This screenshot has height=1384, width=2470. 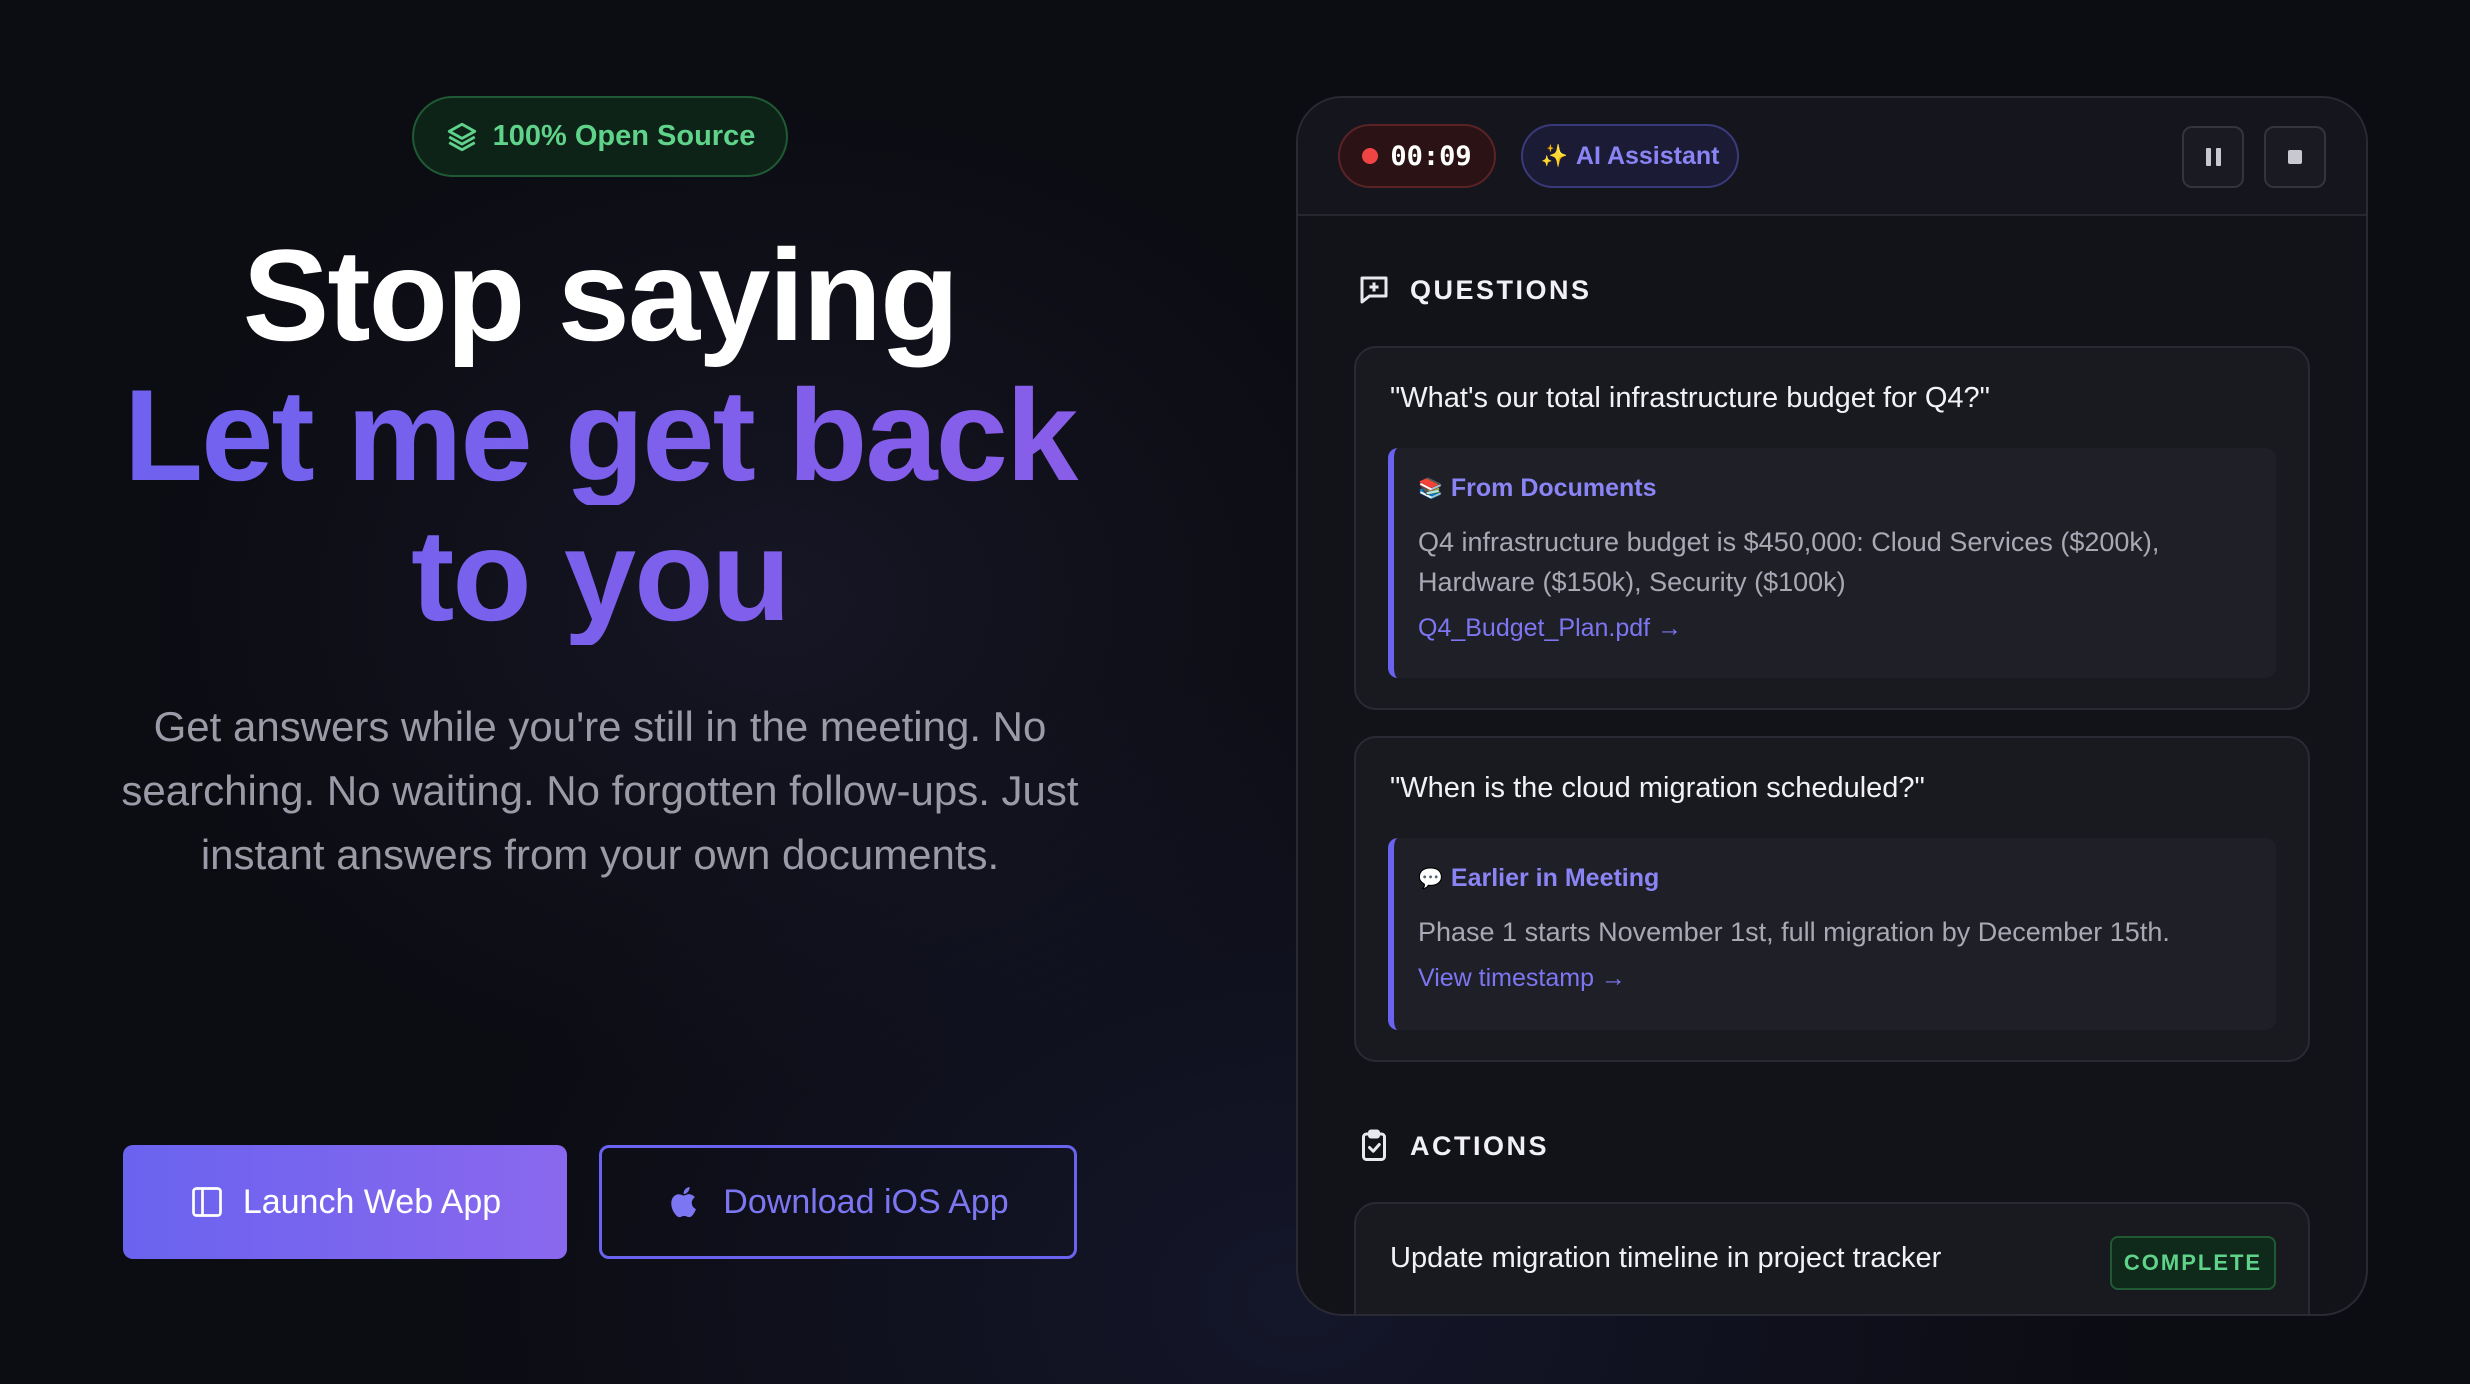 What do you see at coordinates (206, 1202) in the screenshot?
I see `sidebar-layout-icon` at bounding box center [206, 1202].